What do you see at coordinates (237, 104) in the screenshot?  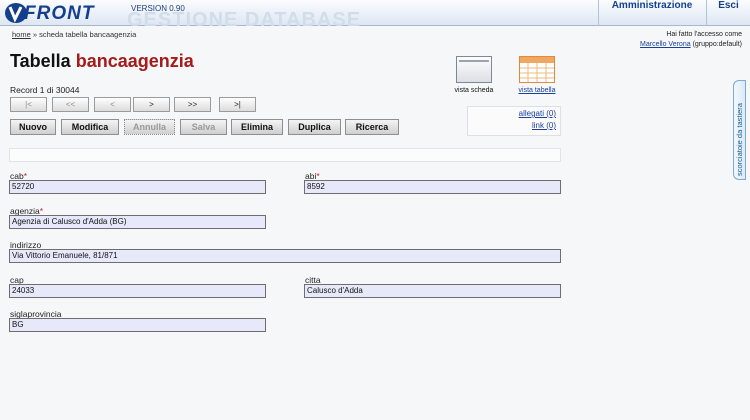 I see `last-record-button: >|` at bounding box center [237, 104].